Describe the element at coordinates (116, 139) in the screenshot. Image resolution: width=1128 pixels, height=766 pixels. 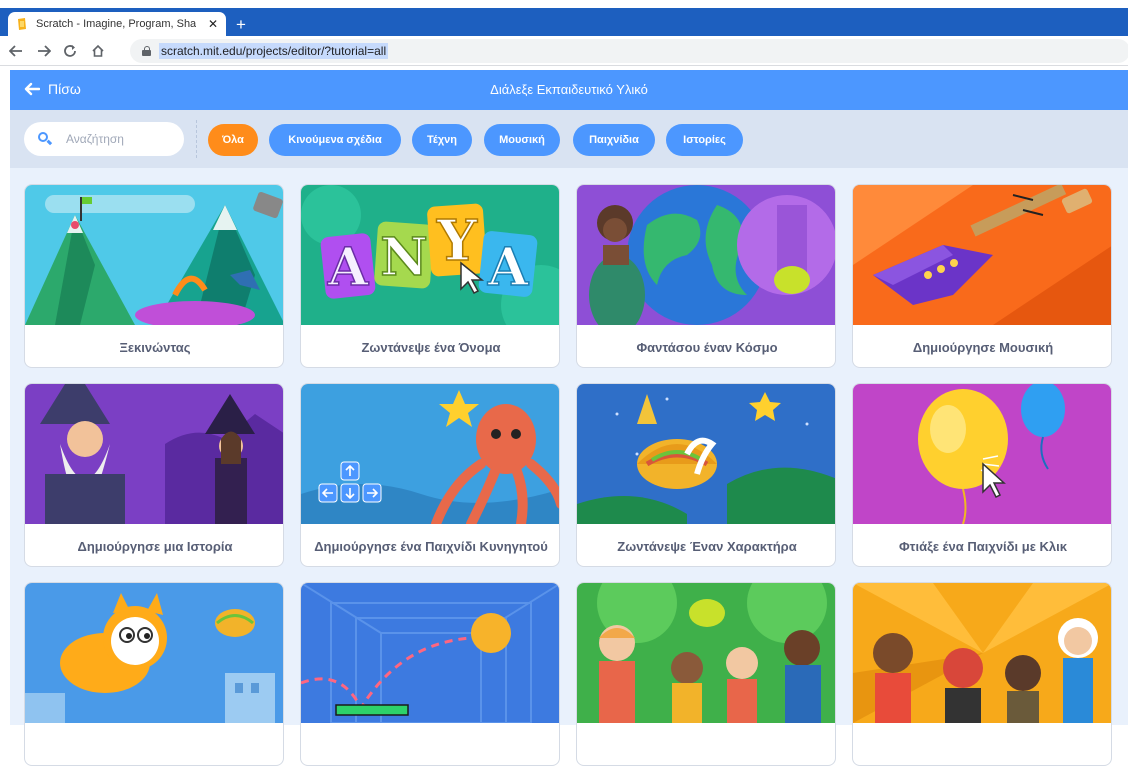
I see `search-input` at that location.